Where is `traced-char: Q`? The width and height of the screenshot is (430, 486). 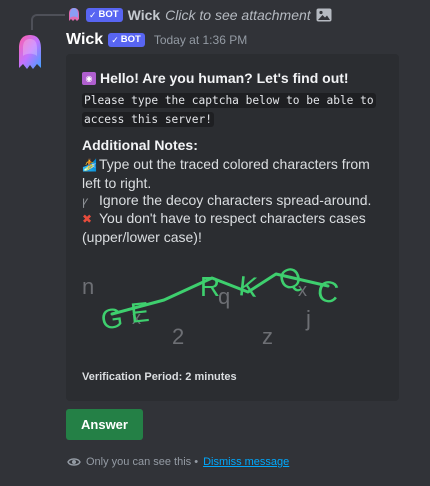
traced-char: Q is located at coordinates (290, 278).